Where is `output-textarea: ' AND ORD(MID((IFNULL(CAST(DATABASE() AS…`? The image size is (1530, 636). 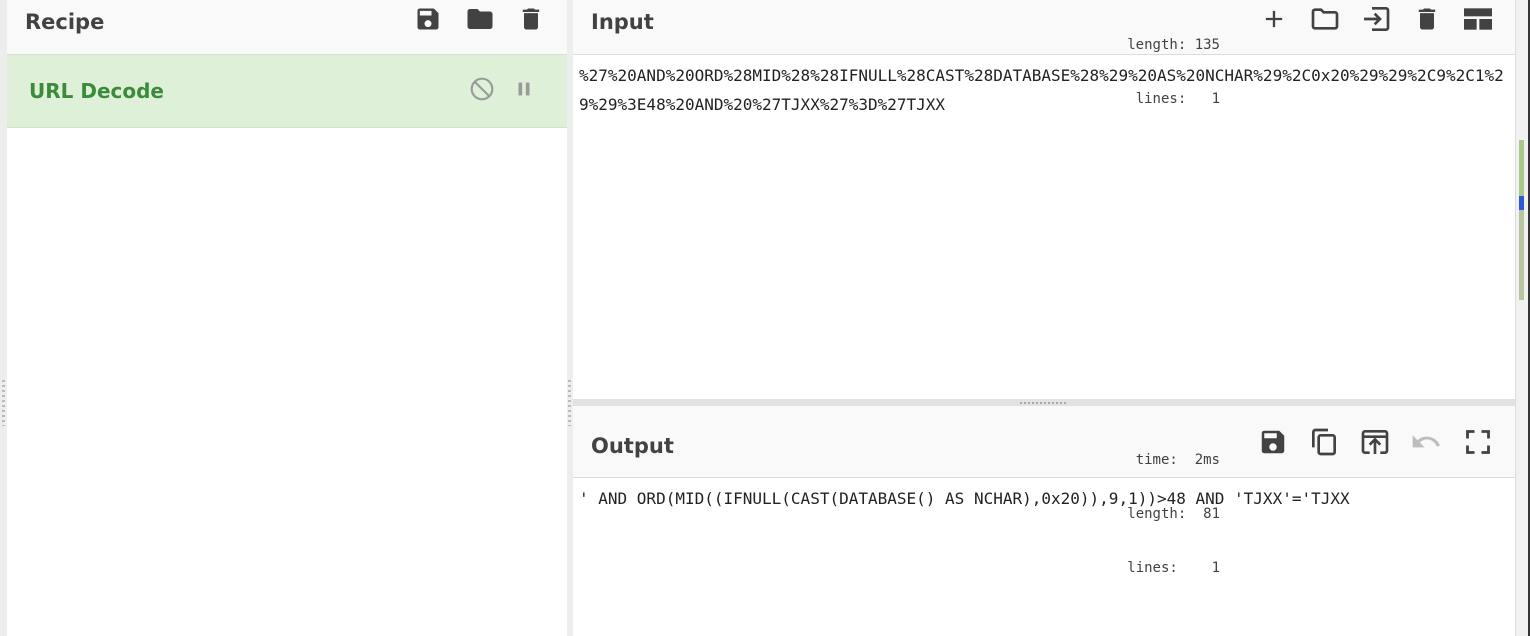 output-textarea: ' AND ORD(MID((IFNULL(CAST(DATABASE() AS… is located at coordinates (1044, 560).